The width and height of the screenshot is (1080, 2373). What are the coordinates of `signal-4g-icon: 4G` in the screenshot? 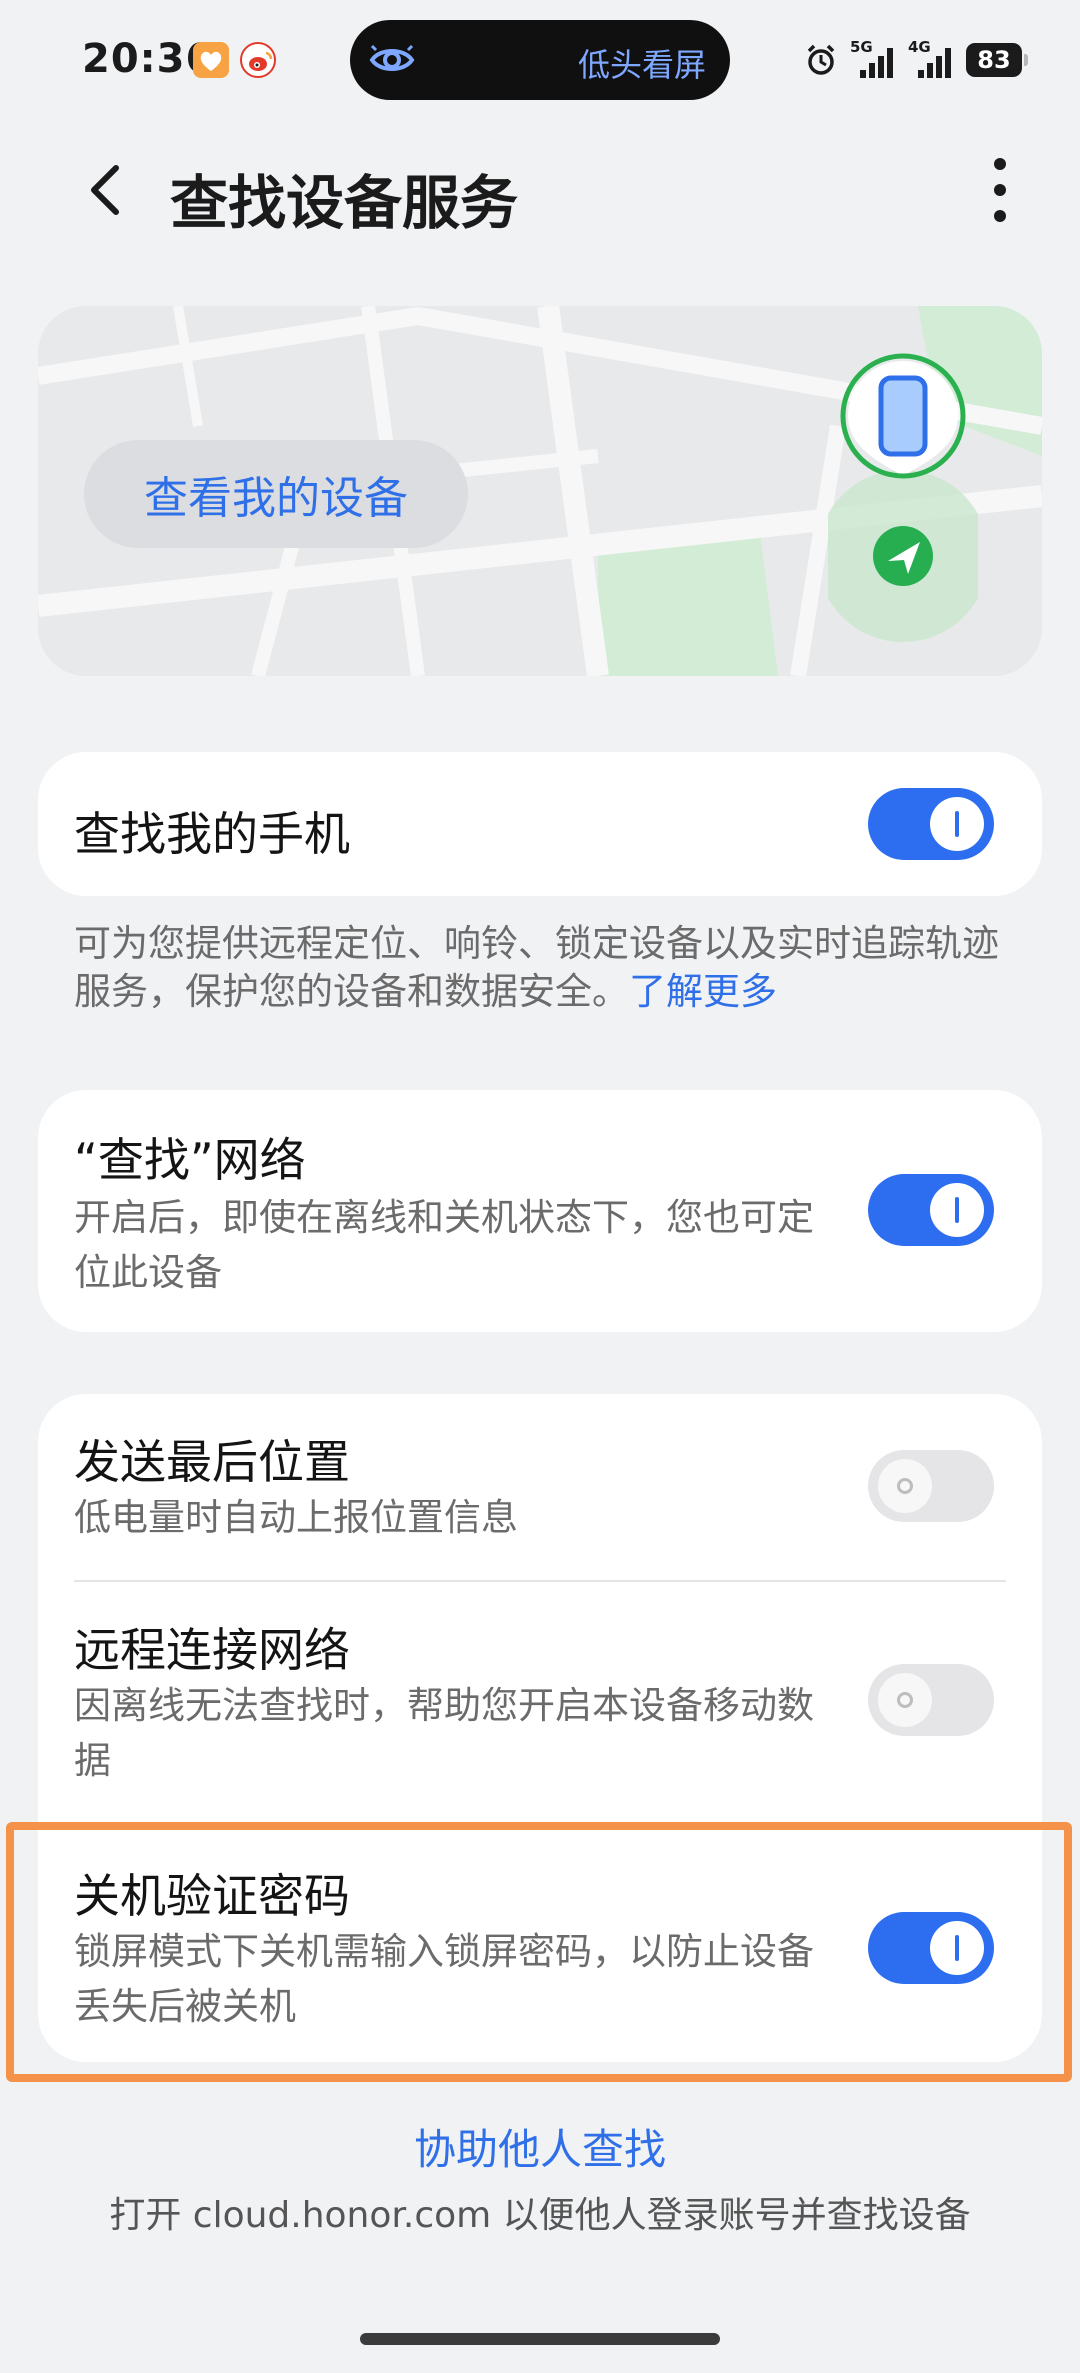 It's located at (931, 58).